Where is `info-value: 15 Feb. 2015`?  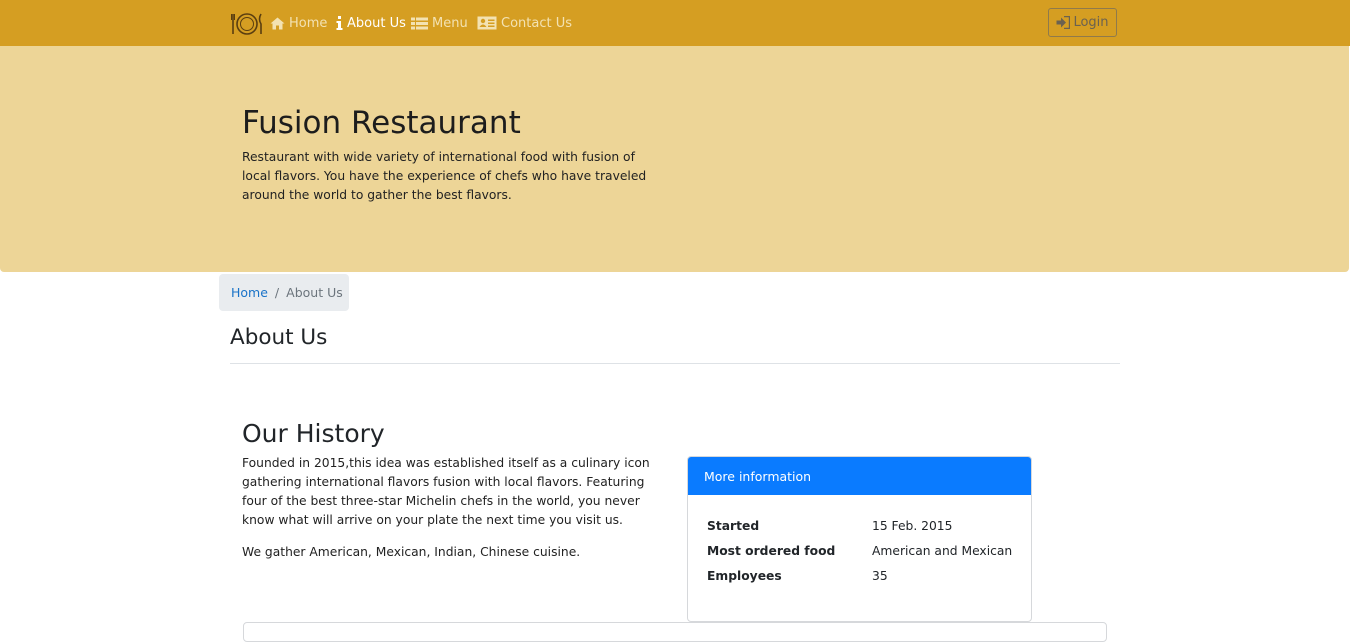
info-value: 15 Feb. 2015 is located at coordinates (912, 526).